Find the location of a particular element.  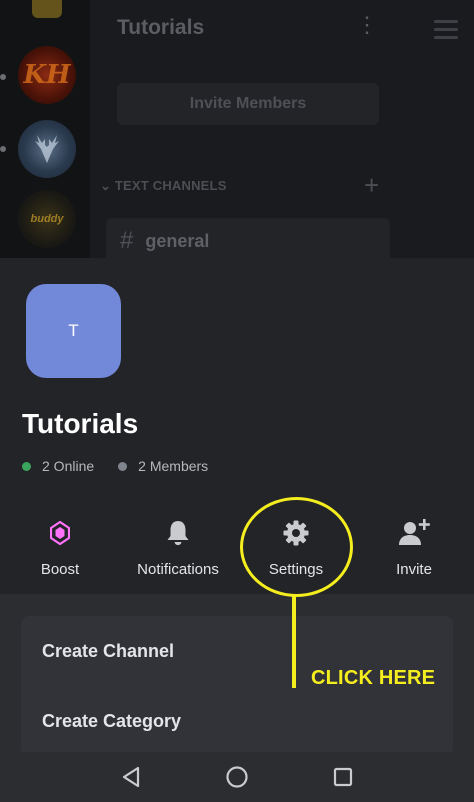

channel-header-title: Tutorials is located at coordinates (160, 28).